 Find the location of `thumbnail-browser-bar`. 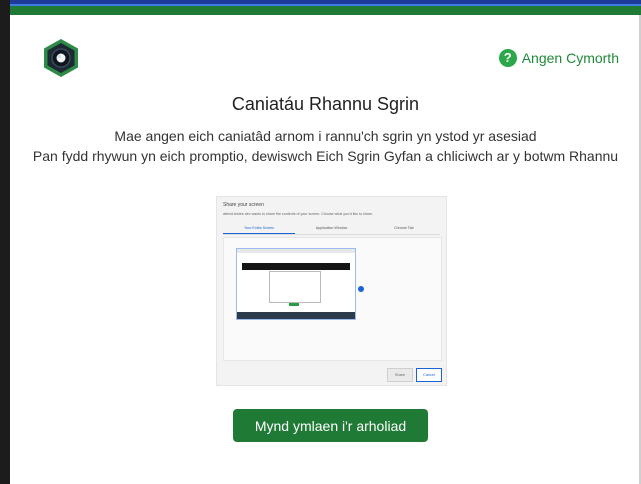

thumbnail-browser-bar is located at coordinates (296, 251).